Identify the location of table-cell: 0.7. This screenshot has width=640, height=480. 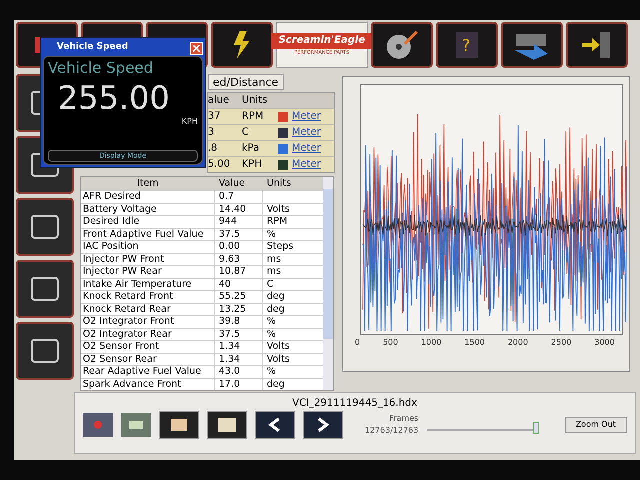
(239, 196).